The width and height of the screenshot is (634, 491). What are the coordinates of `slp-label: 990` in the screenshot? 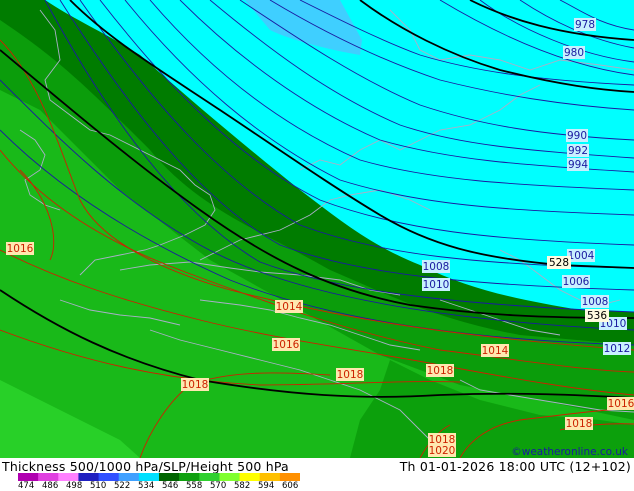 It's located at (577, 135).